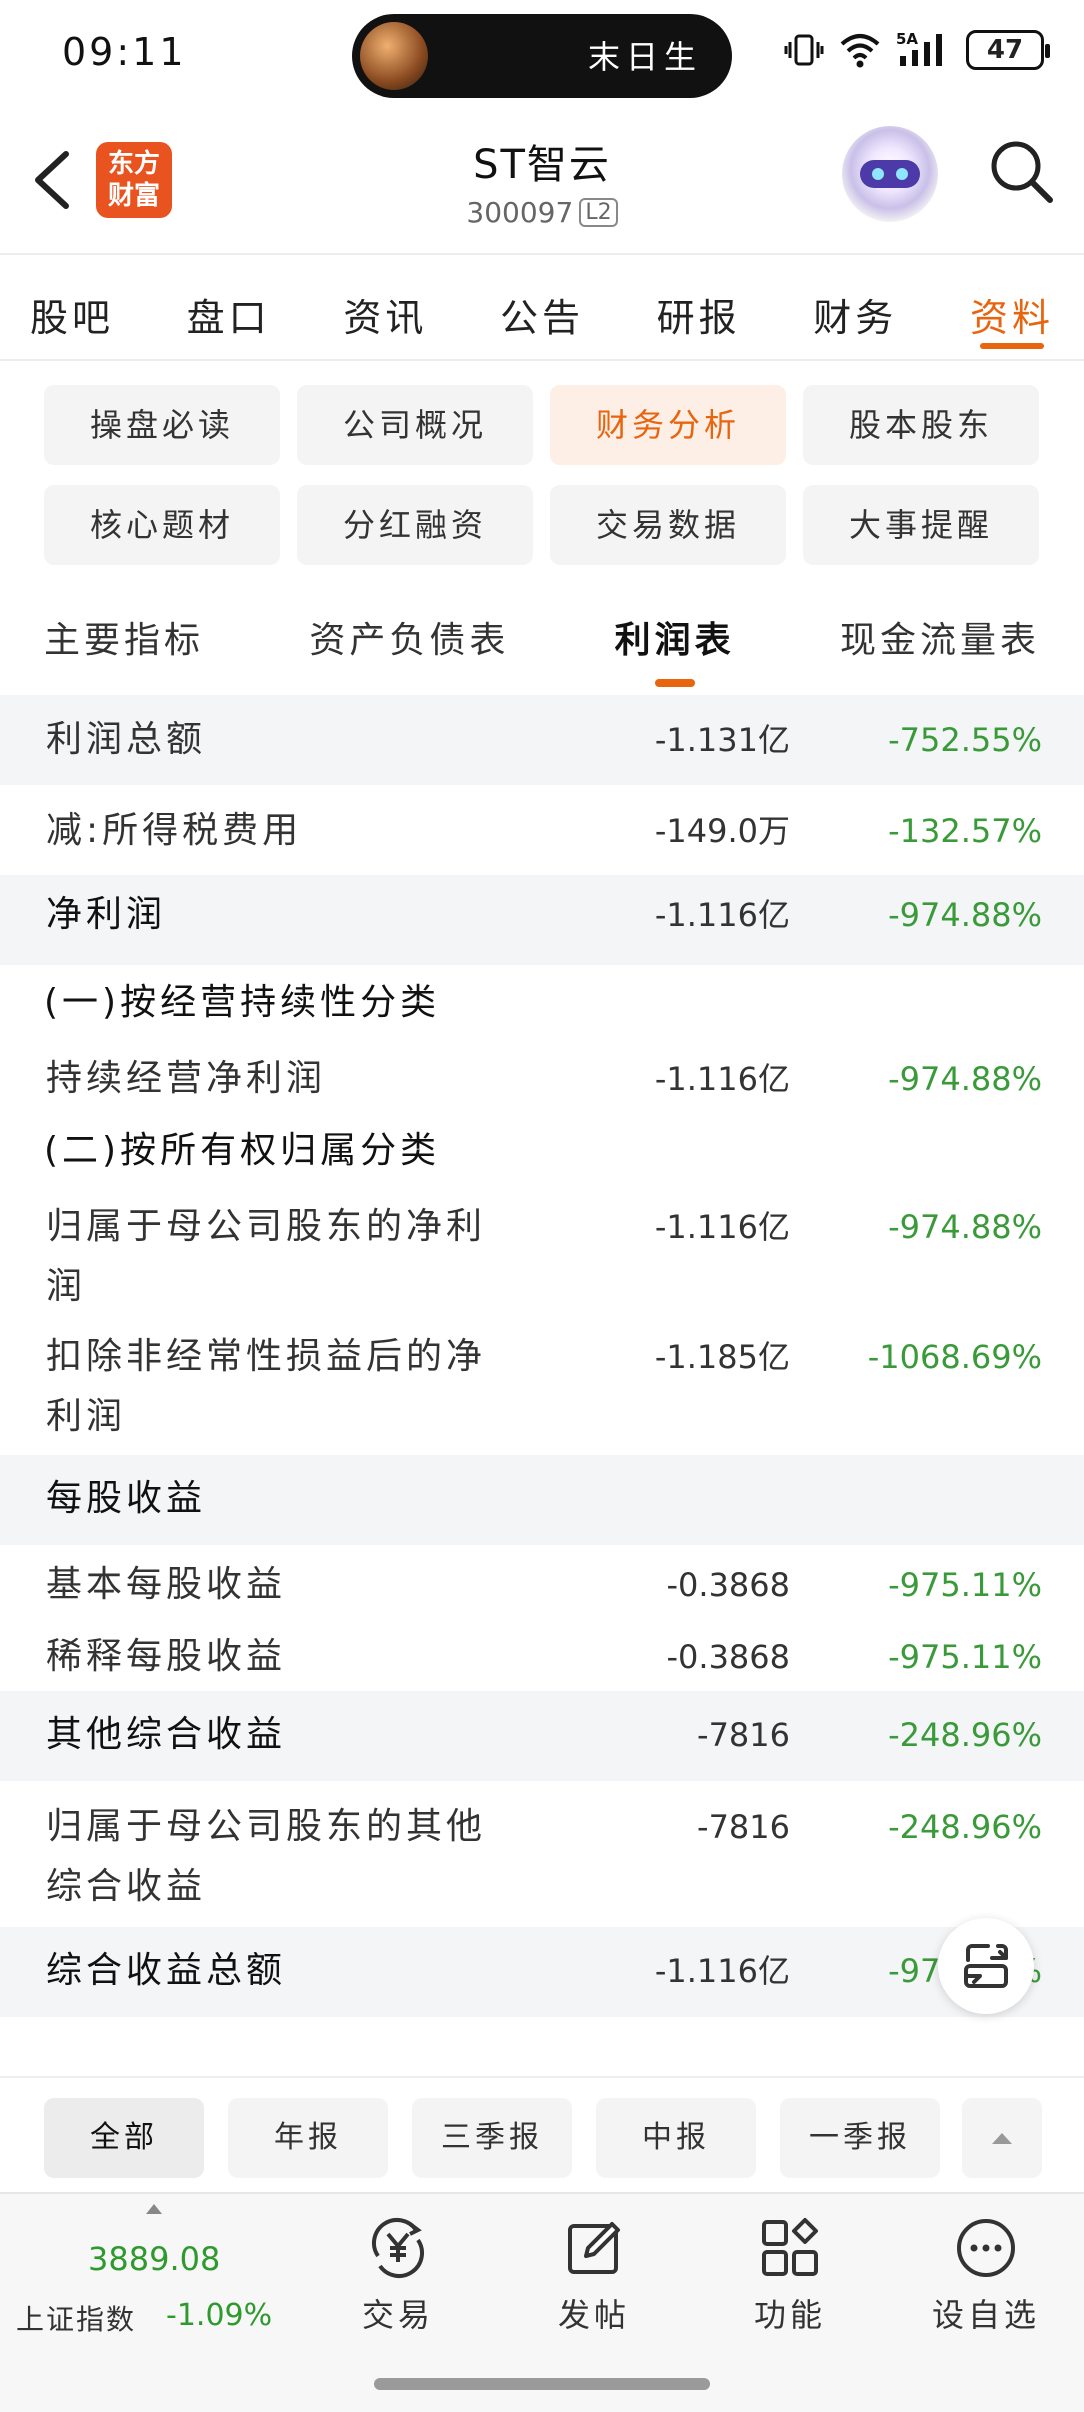 The width and height of the screenshot is (1084, 2412). I want to click on search-icon, so click(1021, 171).